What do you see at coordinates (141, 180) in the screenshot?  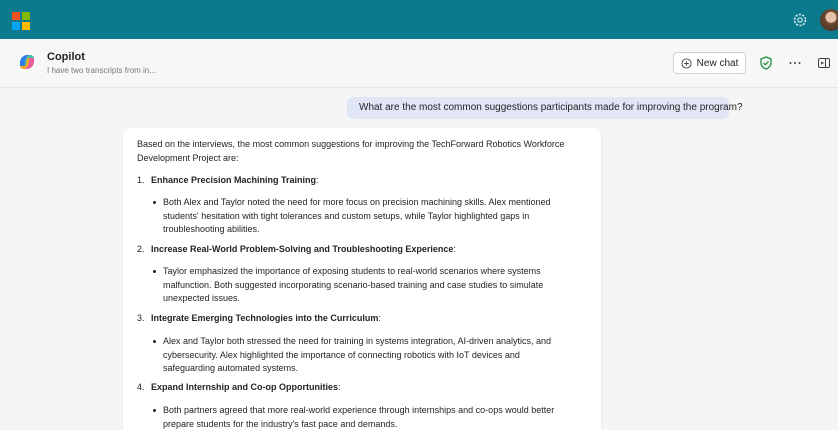 I see `list-number: 1.` at bounding box center [141, 180].